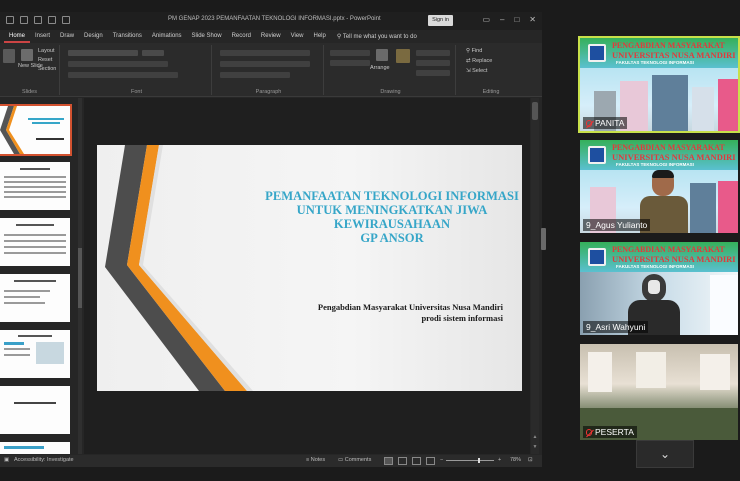 The height and width of the screenshot is (481, 740). What do you see at coordinates (430, 461) in the screenshot?
I see `slide-show-icon` at bounding box center [430, 461].